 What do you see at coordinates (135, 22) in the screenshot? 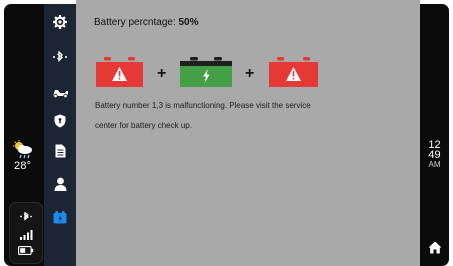
I see `battery-percentage-label: Battery percntage:` at bounding box center [135, 22].